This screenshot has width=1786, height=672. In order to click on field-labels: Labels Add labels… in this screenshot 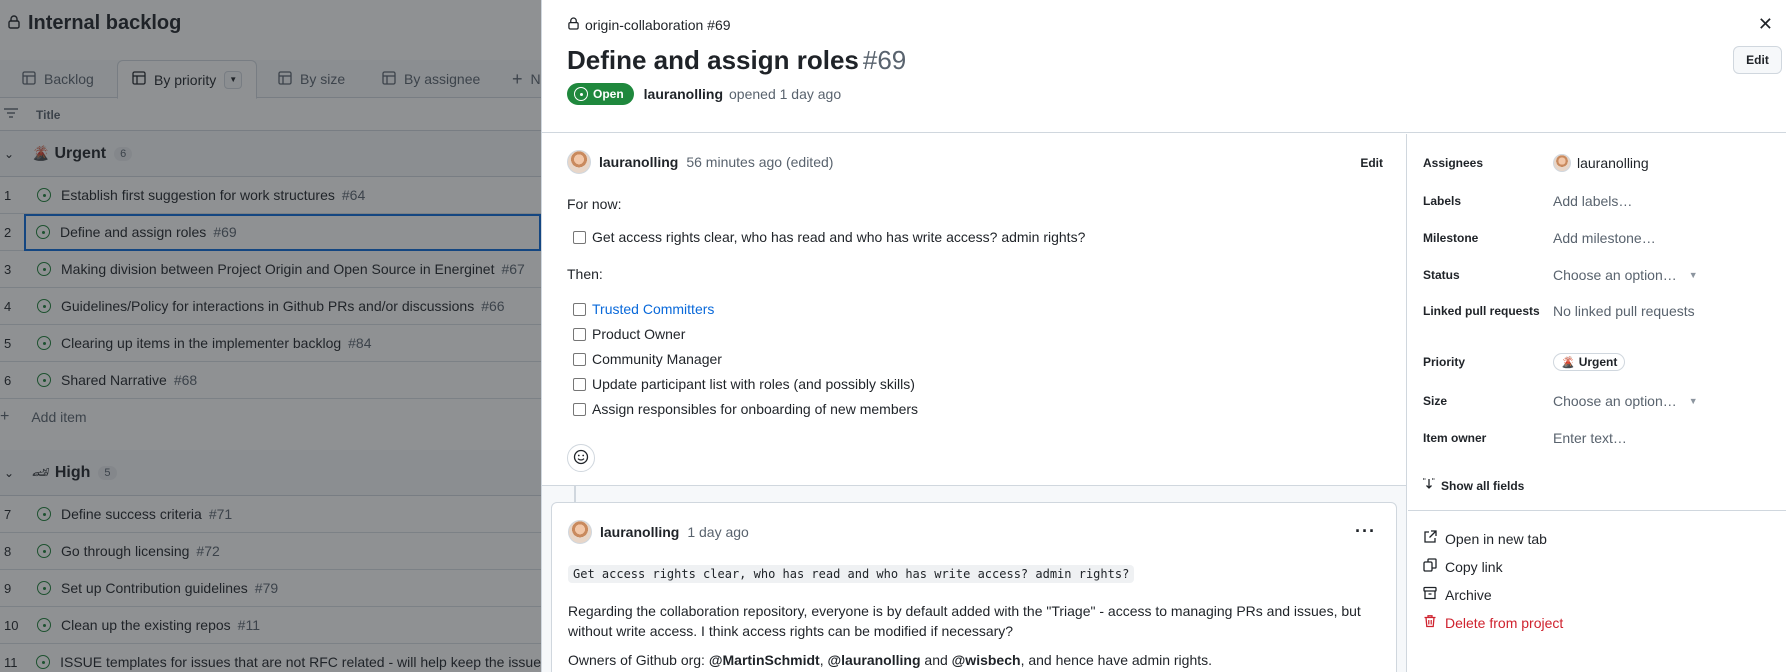, I will do `click(1528, 201)`.